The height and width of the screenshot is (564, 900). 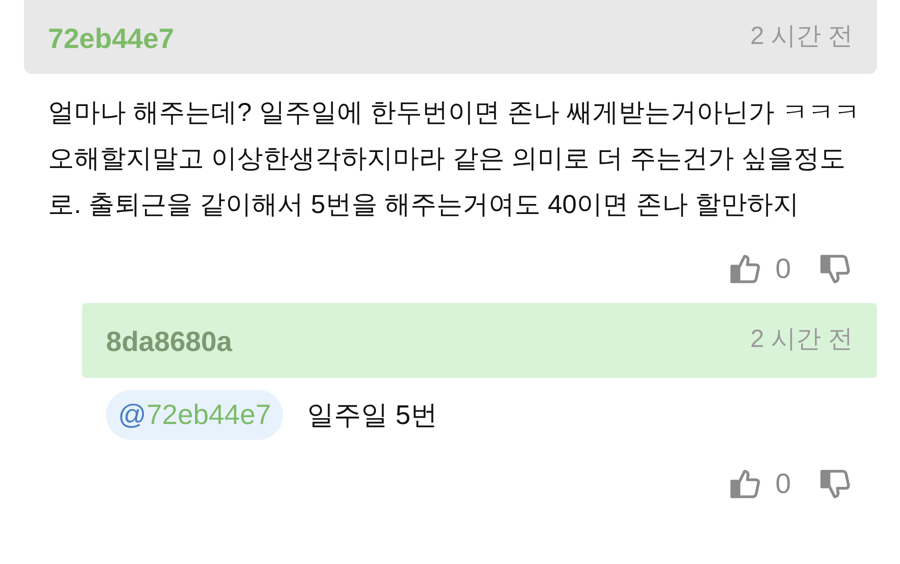 What do you see at coordinates (195, 415) in the screenshot?
I see `mention-chip: @72eb44e7` at bounding box center [195, 415].